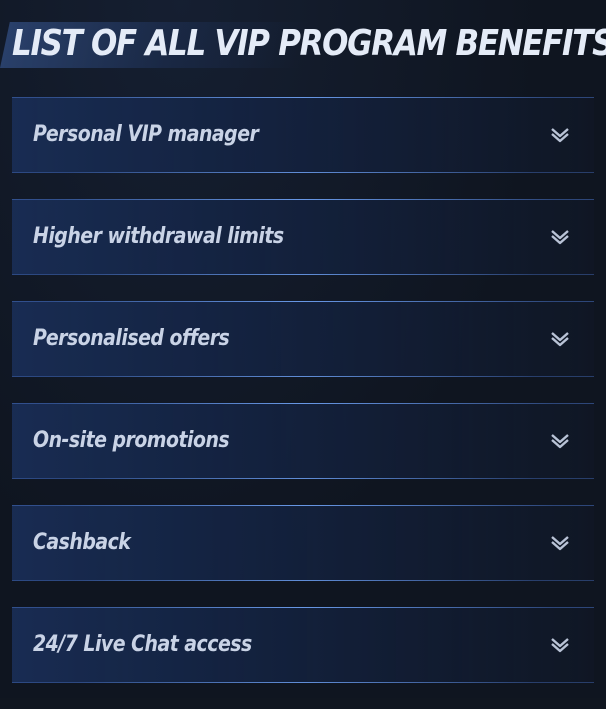 The image size is (606, 709). What do you see at coordinates (309, 43) in the screenshot?
I see `page-title: LIST OF ALL VIP PROGRAM BENEFITS` at bounding box center [309, 43].